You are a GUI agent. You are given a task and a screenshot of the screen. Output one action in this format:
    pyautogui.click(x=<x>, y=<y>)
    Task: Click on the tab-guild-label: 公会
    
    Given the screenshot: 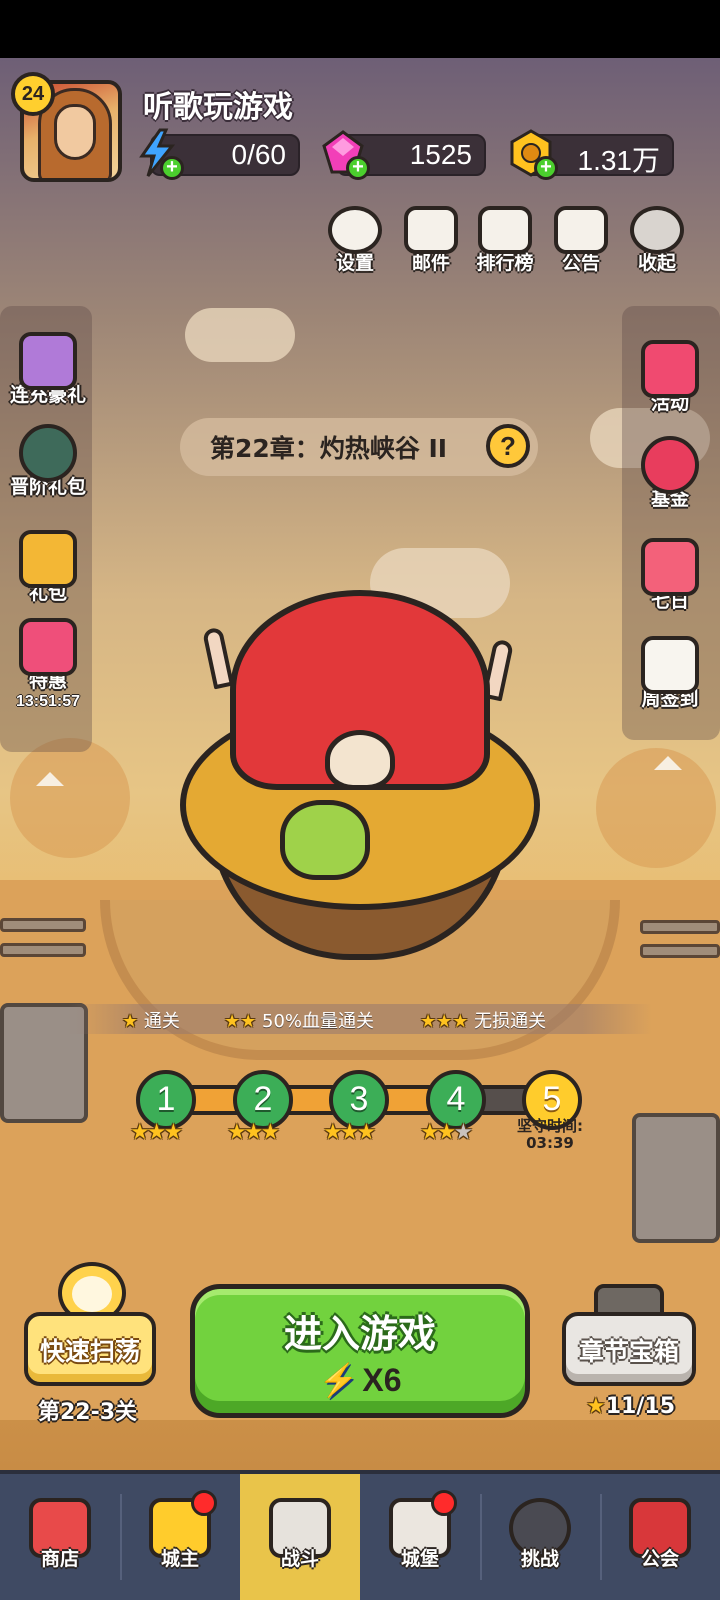 What is the action you would take?
    pyautogui.click(x=659, y=1559)
    